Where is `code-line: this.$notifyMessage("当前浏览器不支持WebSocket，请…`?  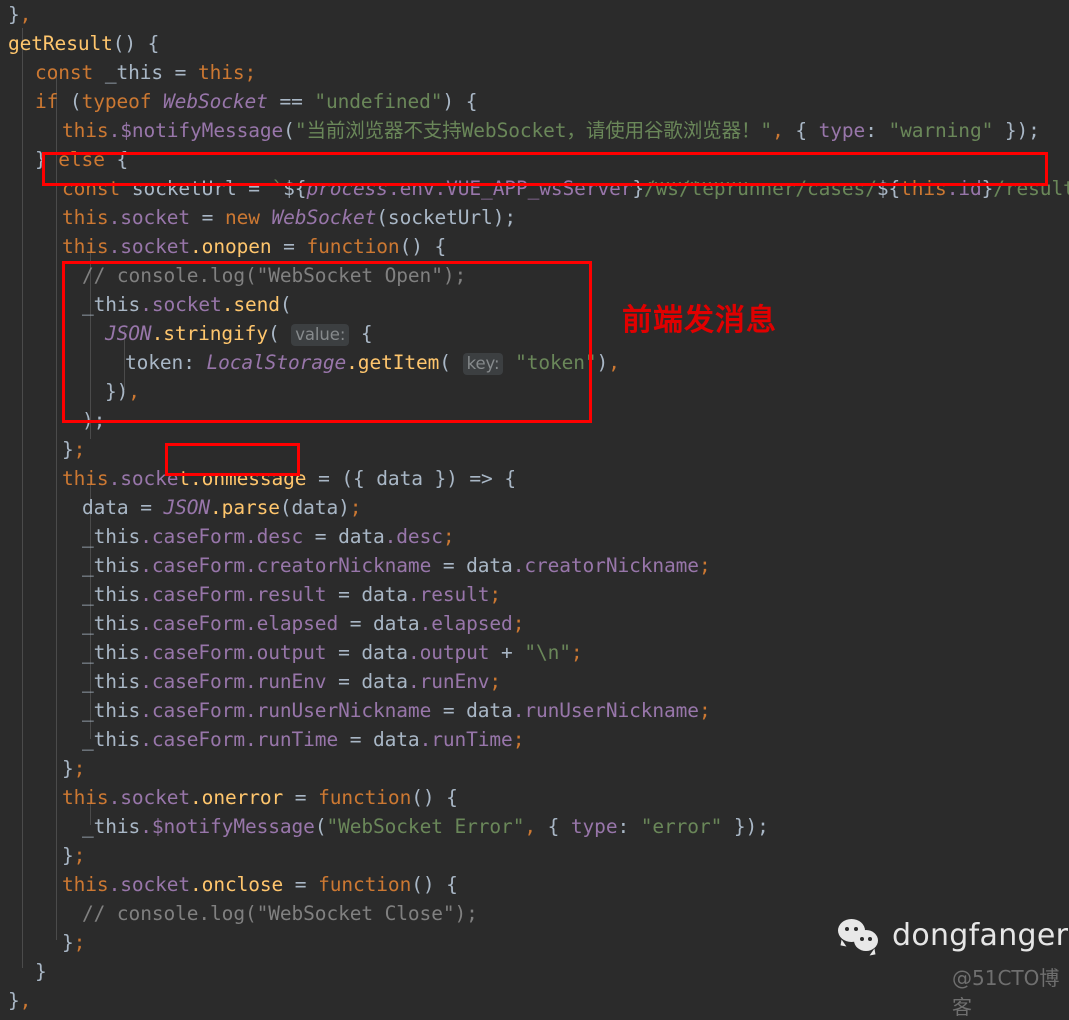
code-line: this.$notifyMessage("当前浏览器不支持WebSocket，请… is located at coordinates (551, 130).